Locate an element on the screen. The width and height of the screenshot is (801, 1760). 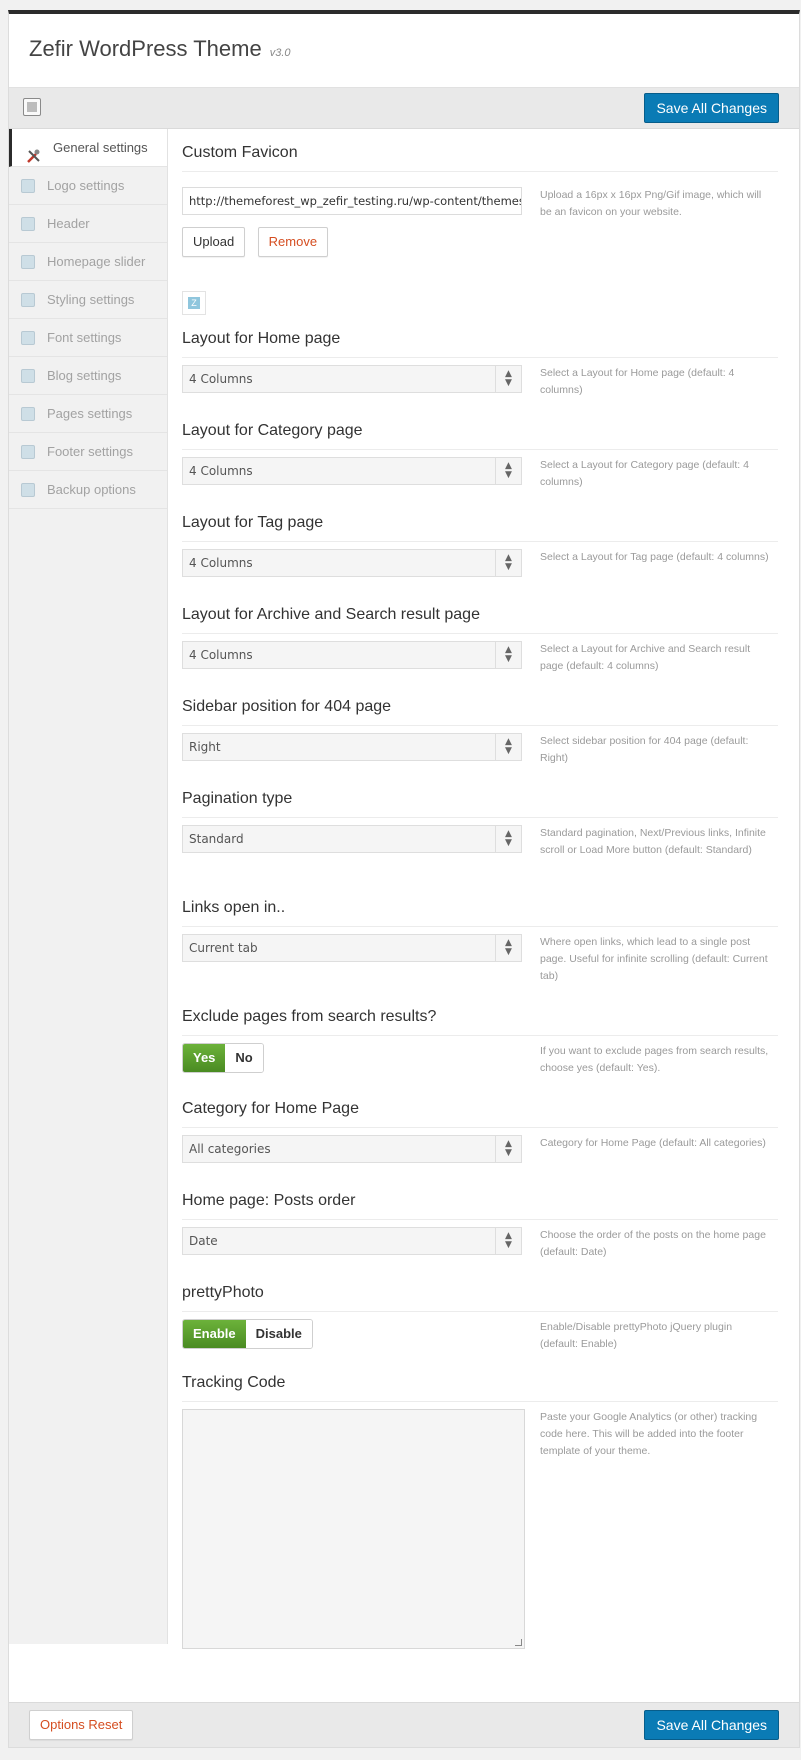
slider-icon is located at coordinates (28, 262).